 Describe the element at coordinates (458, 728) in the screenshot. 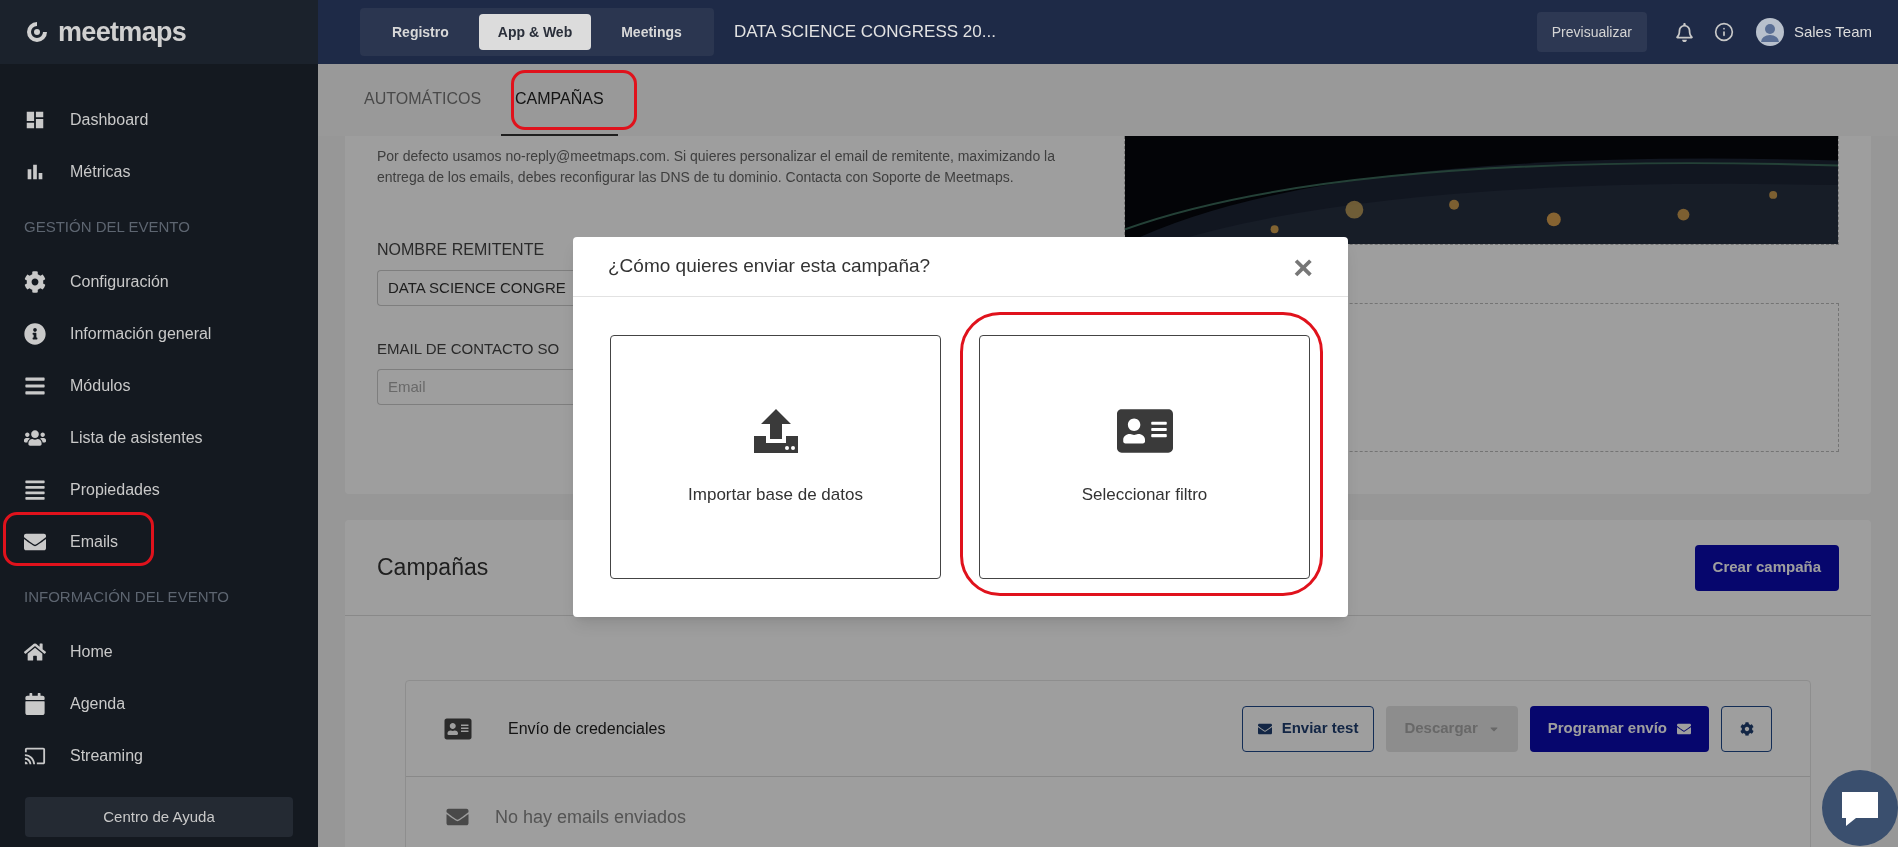

I see `id-card-icon` at that location.